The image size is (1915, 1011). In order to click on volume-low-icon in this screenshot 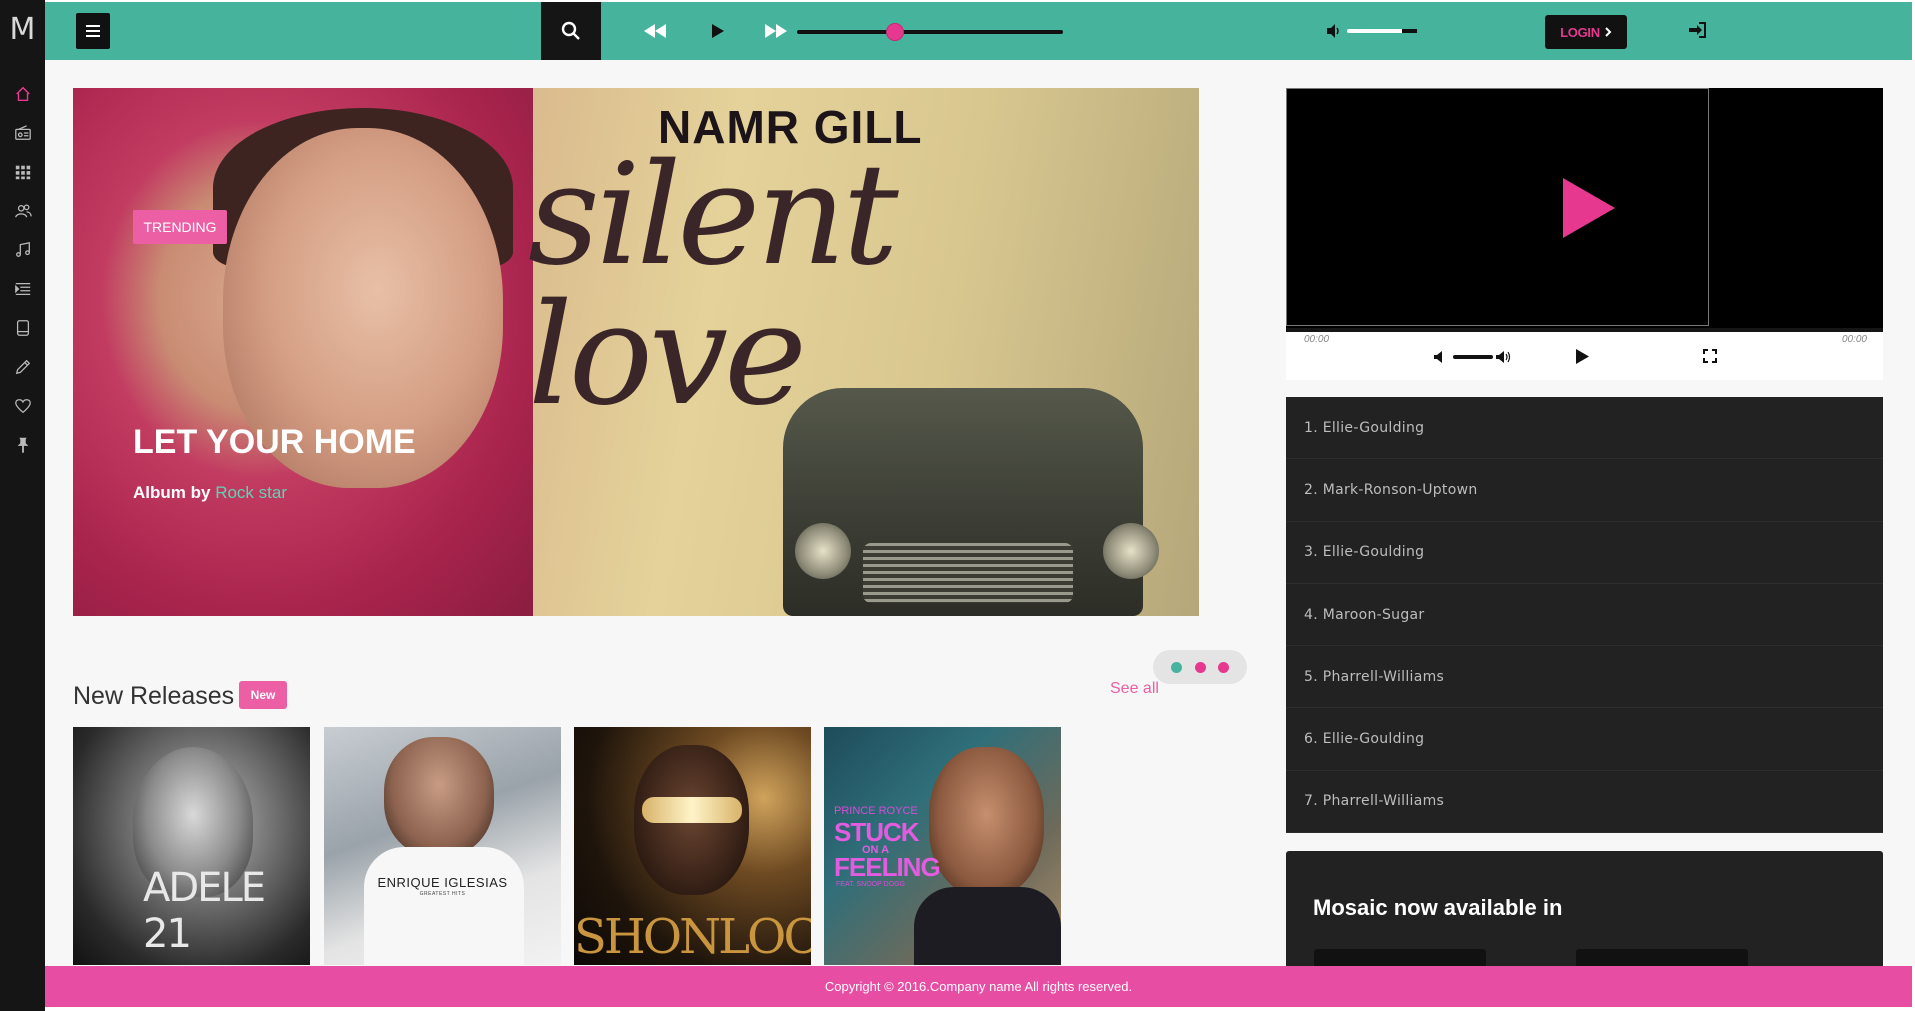, I will do `click(1438, 357)`.